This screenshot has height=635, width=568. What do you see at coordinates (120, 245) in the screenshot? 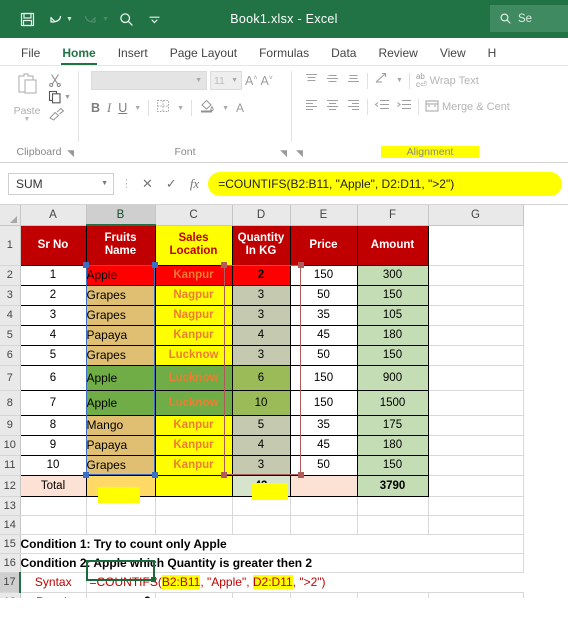
I see `cell-B1: Fruits Name` at bounding box center [120, 245].